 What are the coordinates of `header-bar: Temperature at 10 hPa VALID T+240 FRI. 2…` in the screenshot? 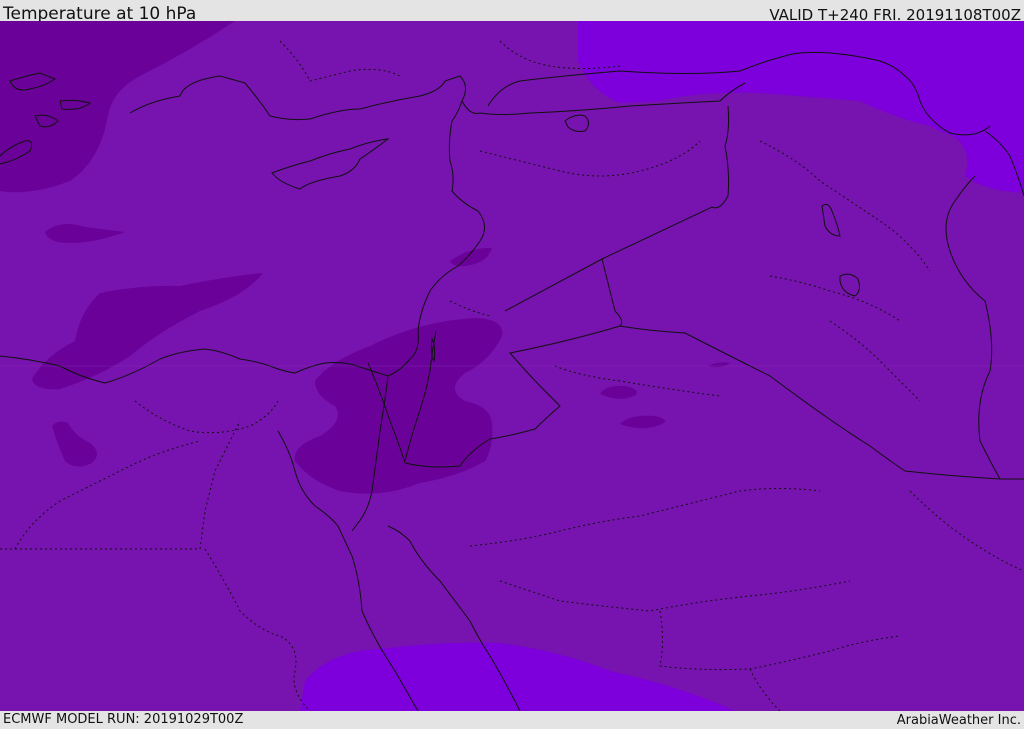 It's located at (512, 12).